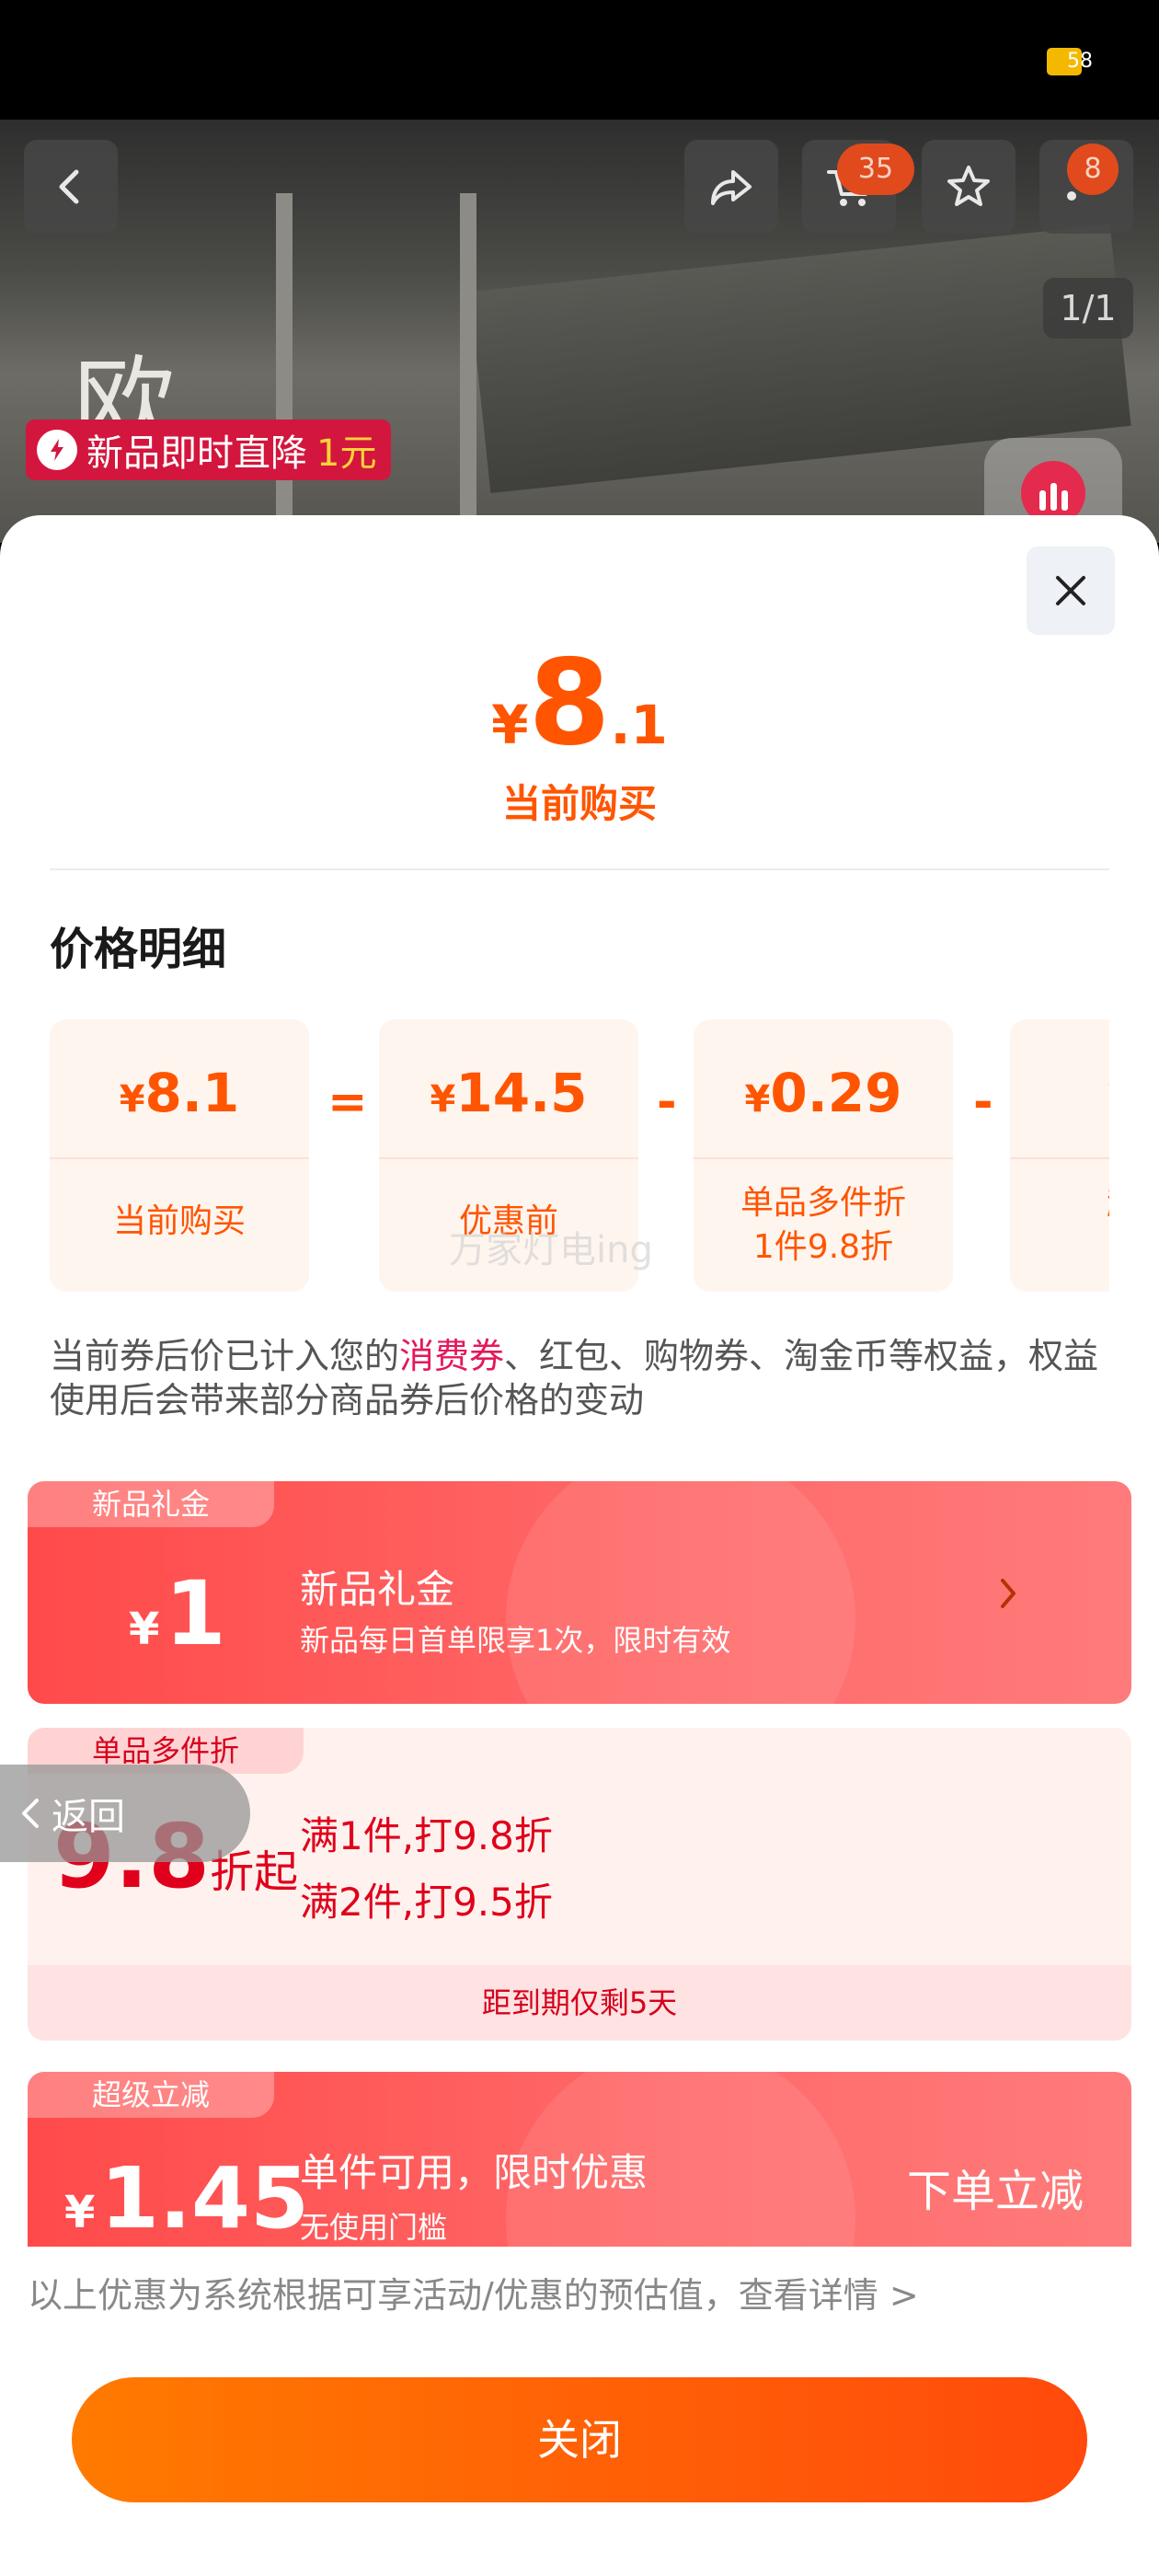 This screenshot has width=1159, height=2576. I want to click on coupon-tag: 新品礼金, so click(151, 1504).